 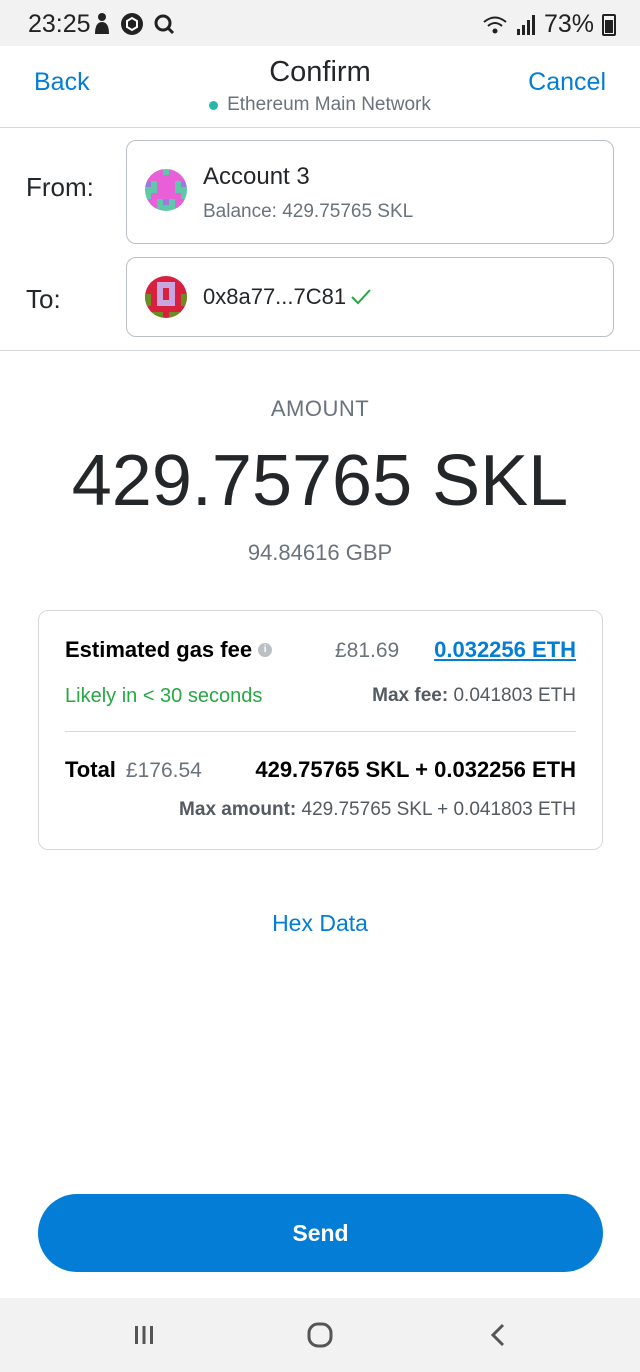 I want to click on recent-apps-button, so click(x=144, y=1335).